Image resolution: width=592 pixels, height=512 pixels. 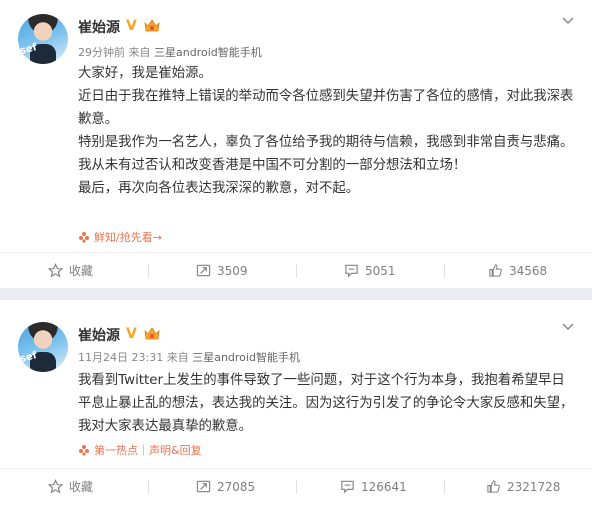 What do you see at coordinates (380, 271) in the screenshot?
I see `comment-count: 5051` at bounding box center [380, 271].